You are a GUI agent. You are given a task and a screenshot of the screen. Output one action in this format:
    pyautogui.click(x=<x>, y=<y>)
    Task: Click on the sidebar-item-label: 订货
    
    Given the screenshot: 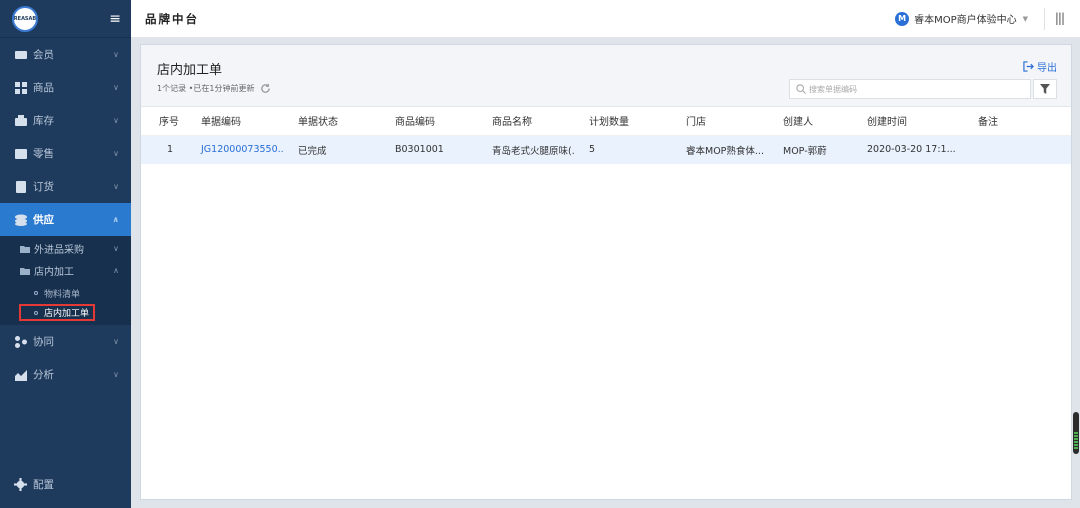 What is the action you would take?
    pyautogui.click(x=43, y=187)
    